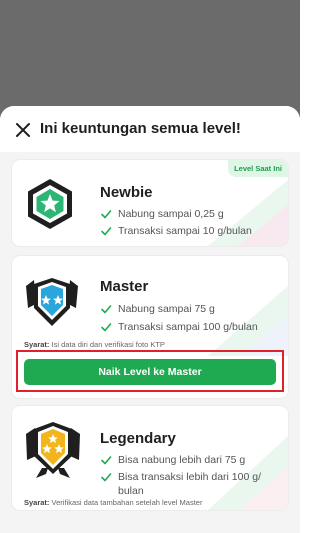  I want to click on current-level-badge: Level Saat Ini, so click(258, 168).